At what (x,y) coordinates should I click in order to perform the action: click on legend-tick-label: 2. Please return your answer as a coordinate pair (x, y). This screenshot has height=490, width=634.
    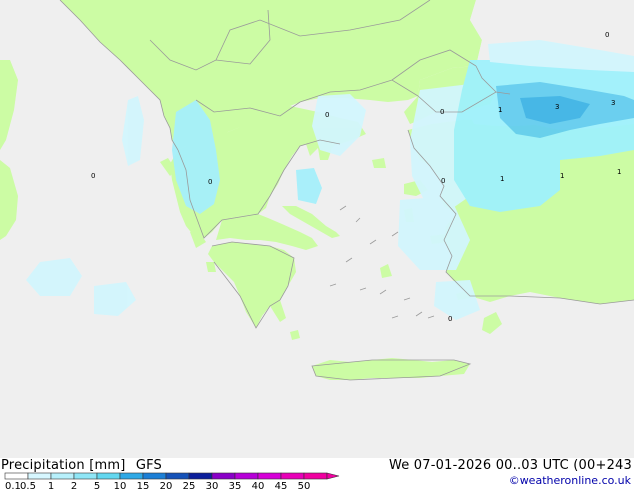
    Looking at the image, I should click on (74, 485).